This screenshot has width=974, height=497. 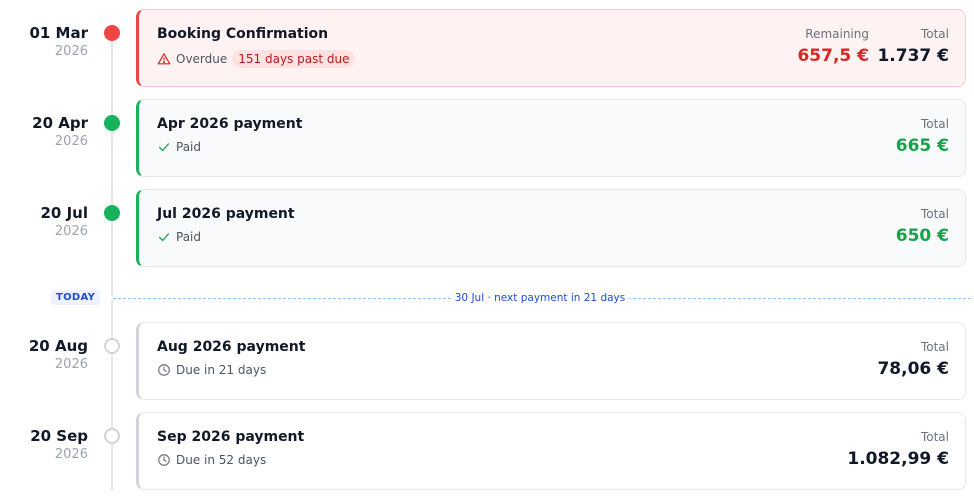 I want to click on payment-title: Apr 2026 payment, so click(x=230, y=124).